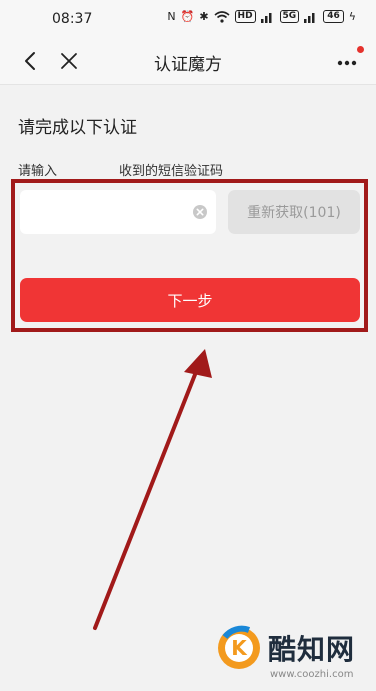 Image resolution: width=376 pixels, height=691 pixels. I want to click on form-heading: 请完成以下认证, so click(77, 128).